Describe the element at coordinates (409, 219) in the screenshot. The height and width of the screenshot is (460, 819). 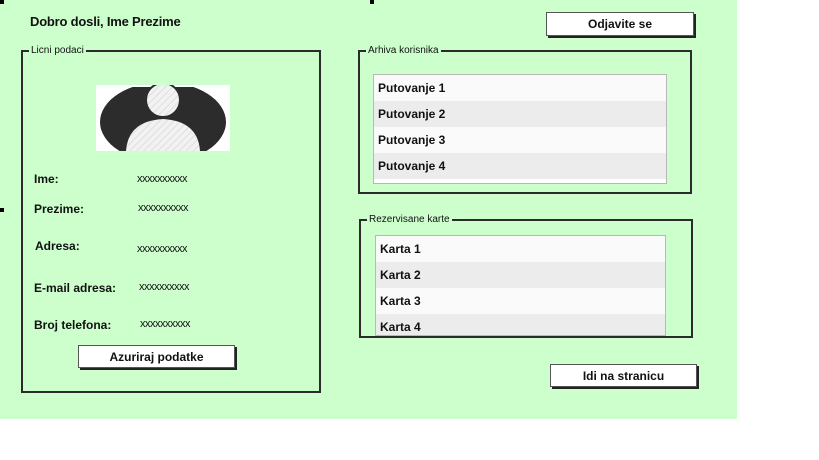
I see `tickets-legend: Rezervisane karte` at that location.